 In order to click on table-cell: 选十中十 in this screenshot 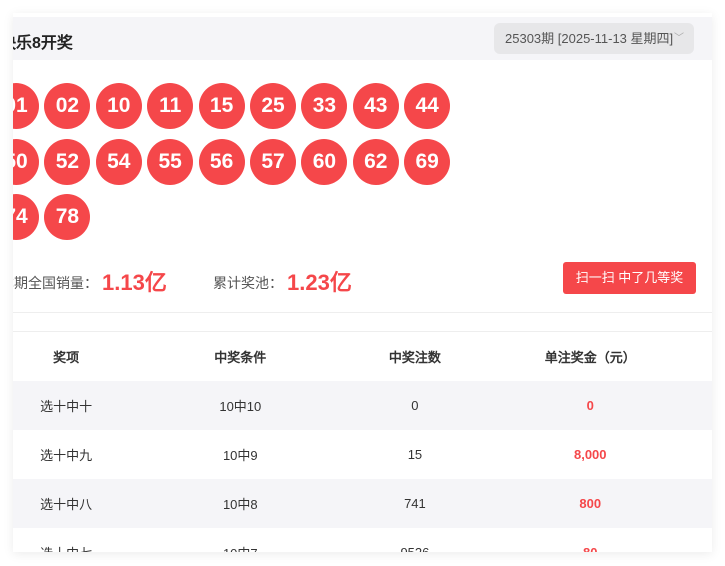, I will do `click(66, 406)`.